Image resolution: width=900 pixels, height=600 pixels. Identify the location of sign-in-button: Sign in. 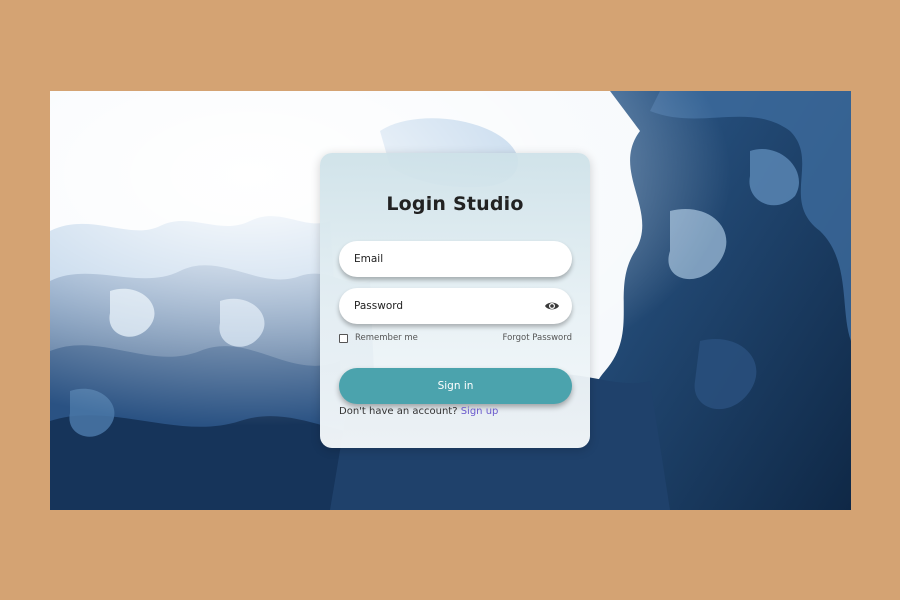
(455, 386).